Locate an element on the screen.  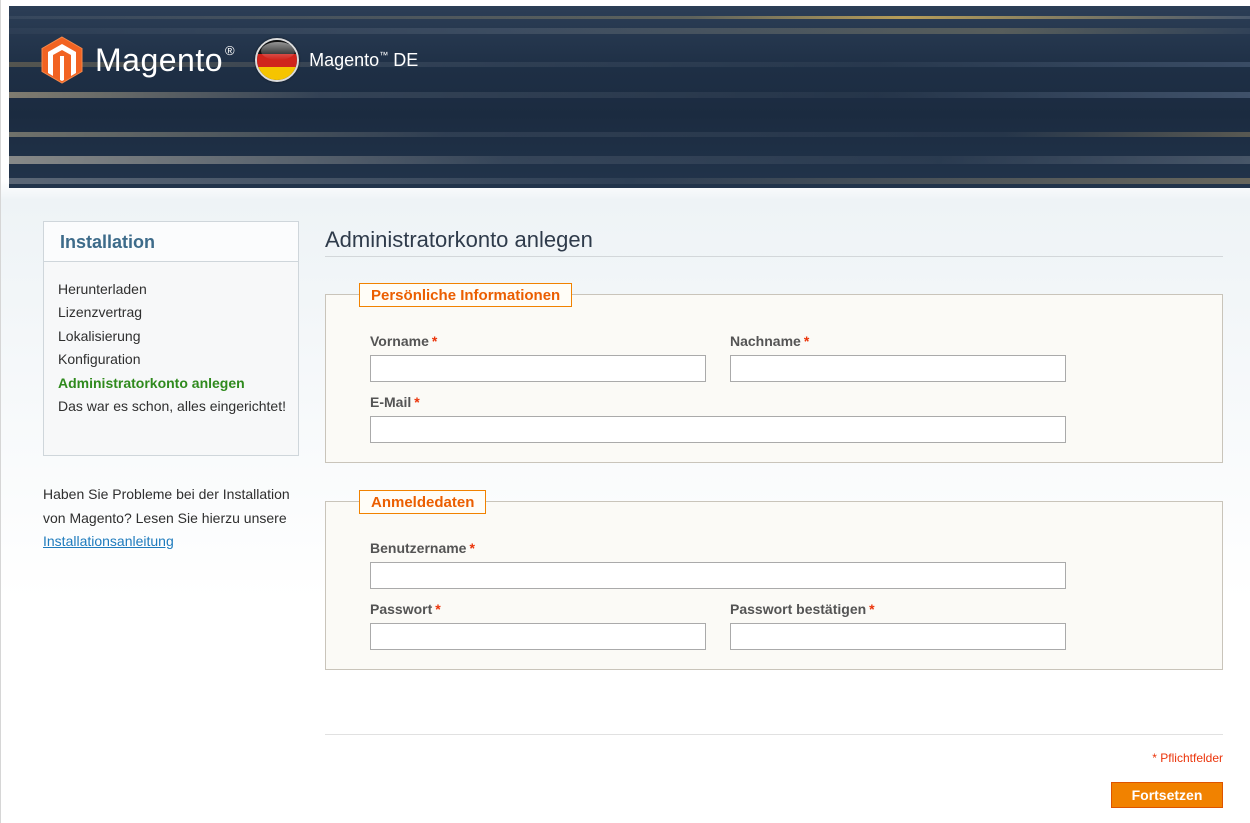
username-input is located at coordinates (718, 575).